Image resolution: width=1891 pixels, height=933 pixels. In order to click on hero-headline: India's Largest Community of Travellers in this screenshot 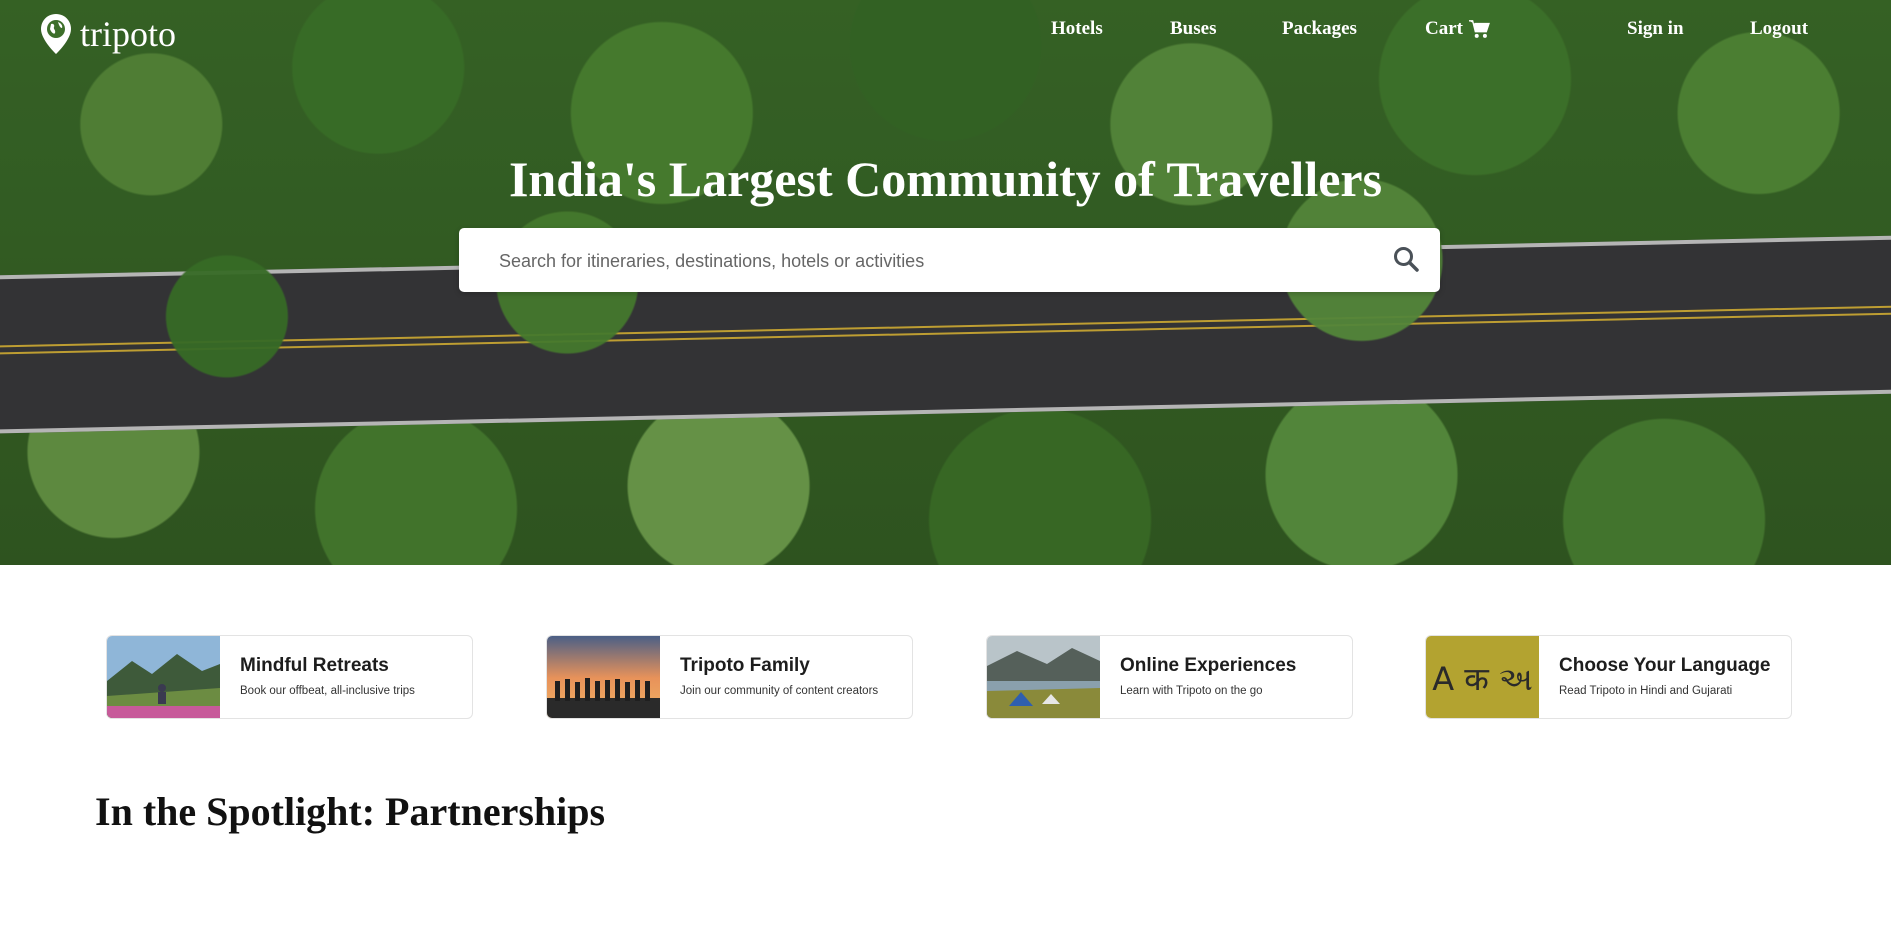, I will do `click(945, 179)`.